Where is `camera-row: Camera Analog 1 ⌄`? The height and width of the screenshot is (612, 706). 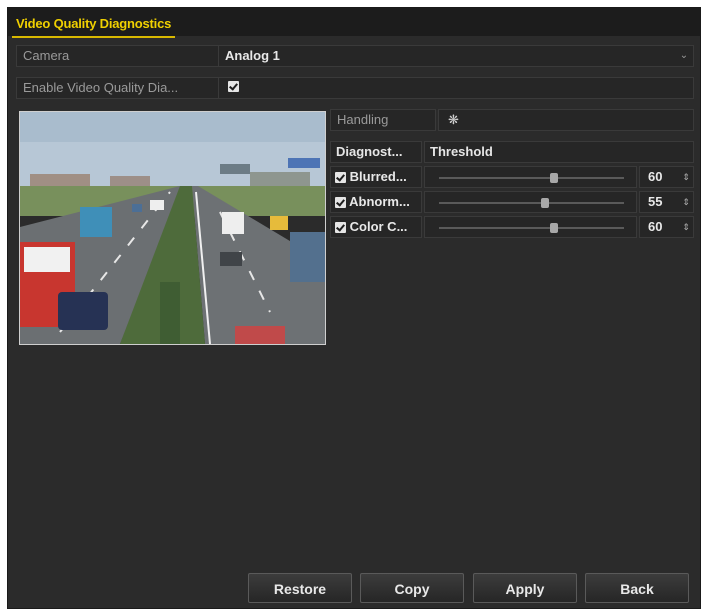 camera-row: Camera Analog 1 ⌄ is located at coordinates (355, 56).